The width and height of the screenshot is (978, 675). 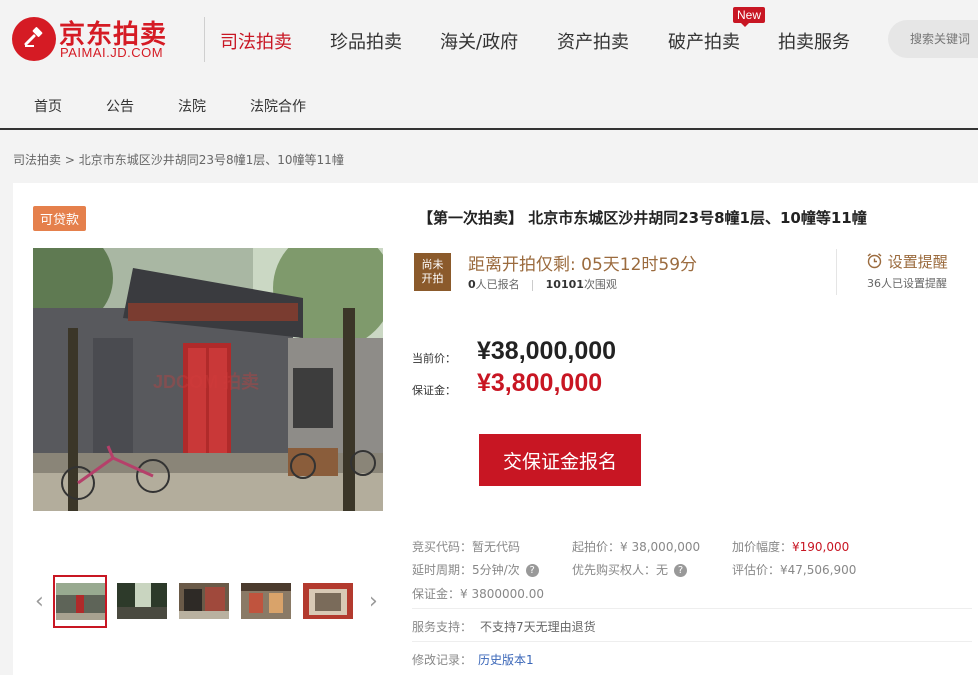 What do you see at coordinates (373, 601) in the screenshot?
I see `thumb-next-arrow-icon: ›` at bounding box center [373, 601].